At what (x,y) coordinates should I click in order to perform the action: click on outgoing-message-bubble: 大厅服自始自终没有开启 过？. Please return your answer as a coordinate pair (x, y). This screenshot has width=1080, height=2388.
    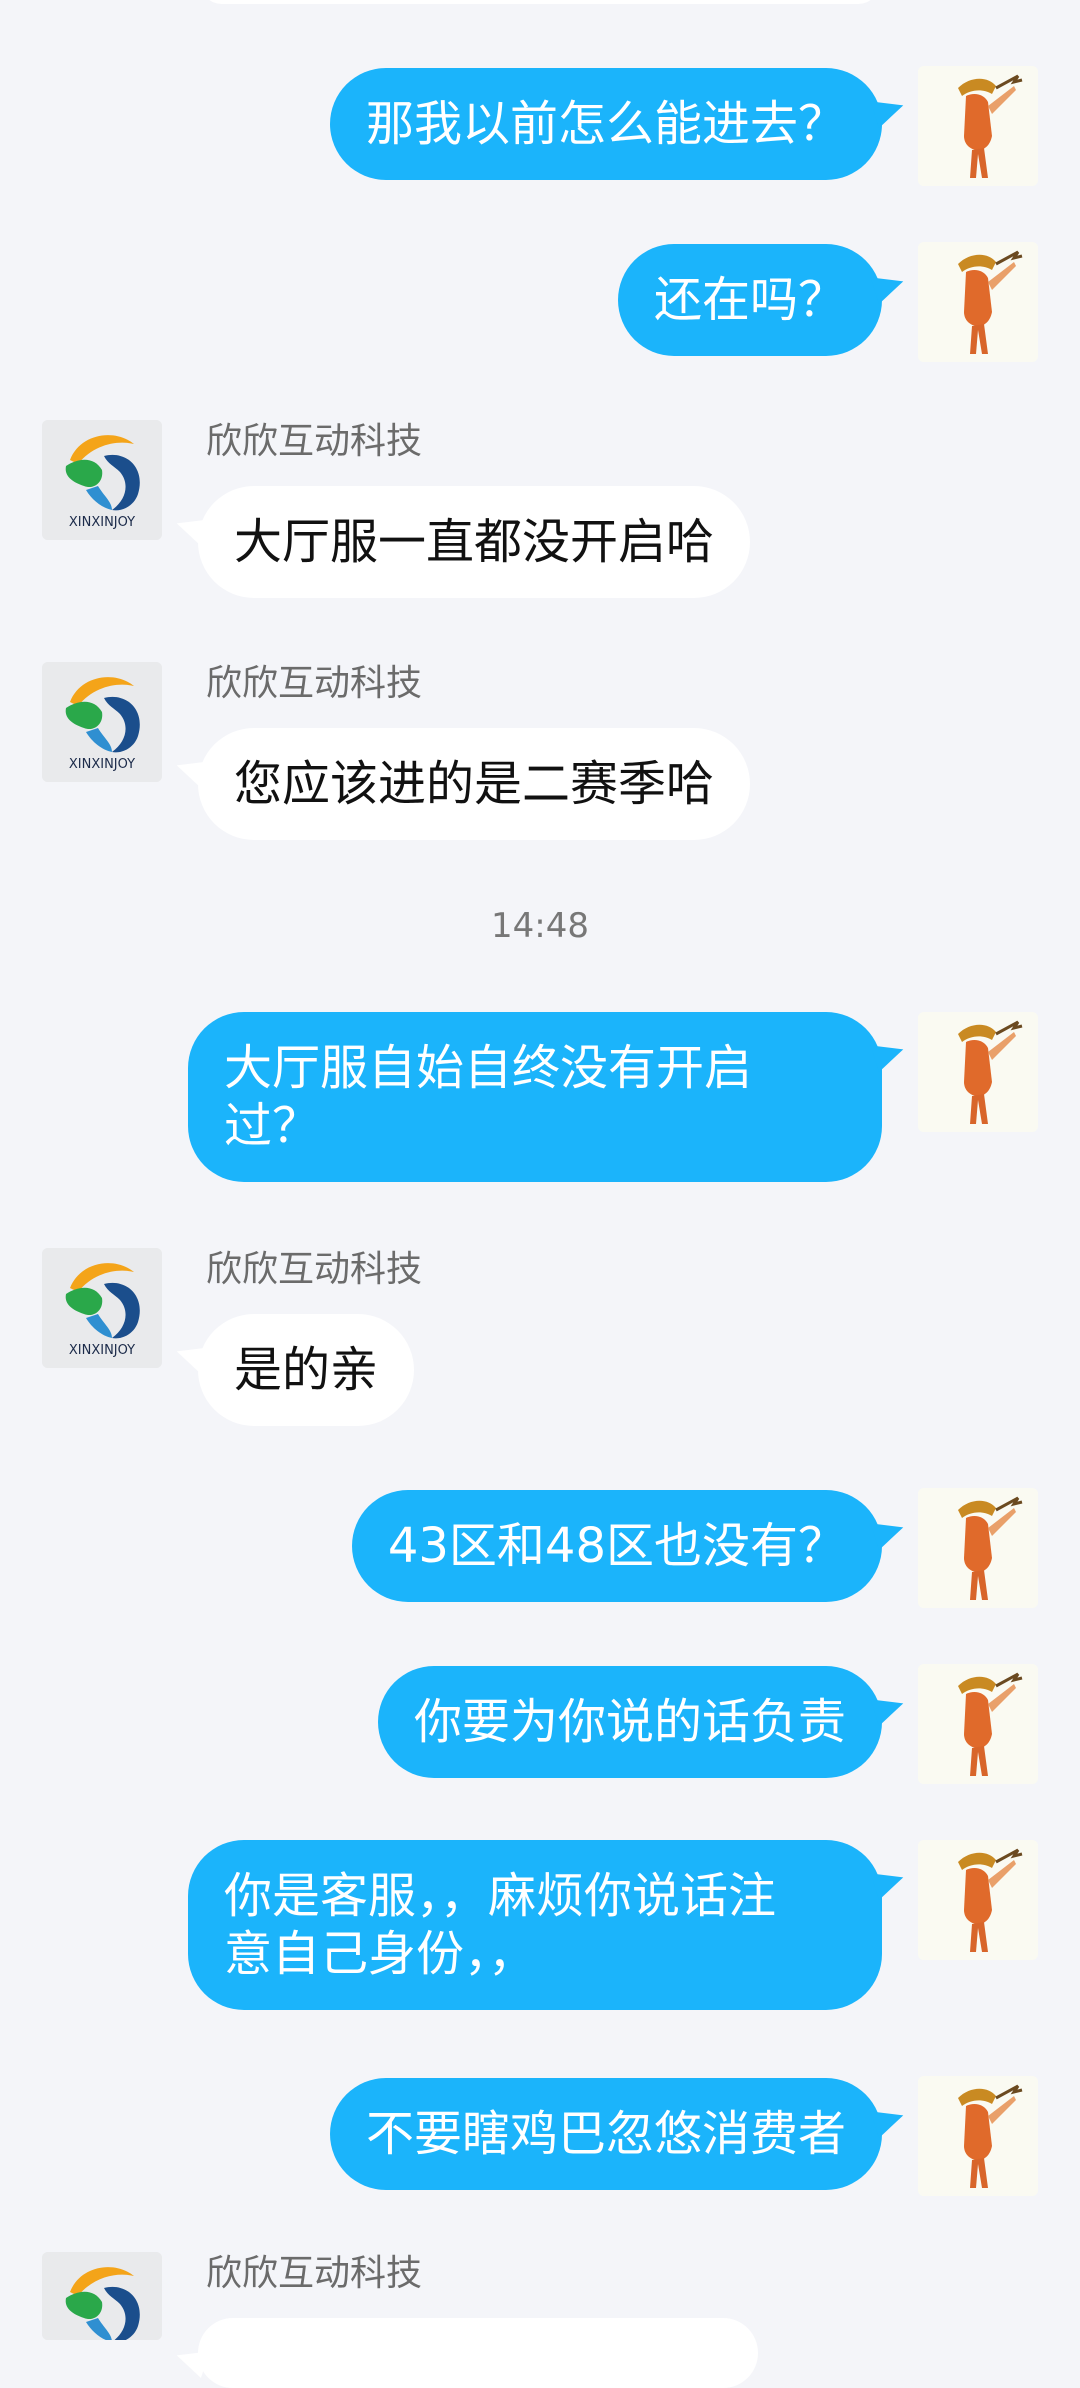
    Looking at the image, I should click on (535, 1097).